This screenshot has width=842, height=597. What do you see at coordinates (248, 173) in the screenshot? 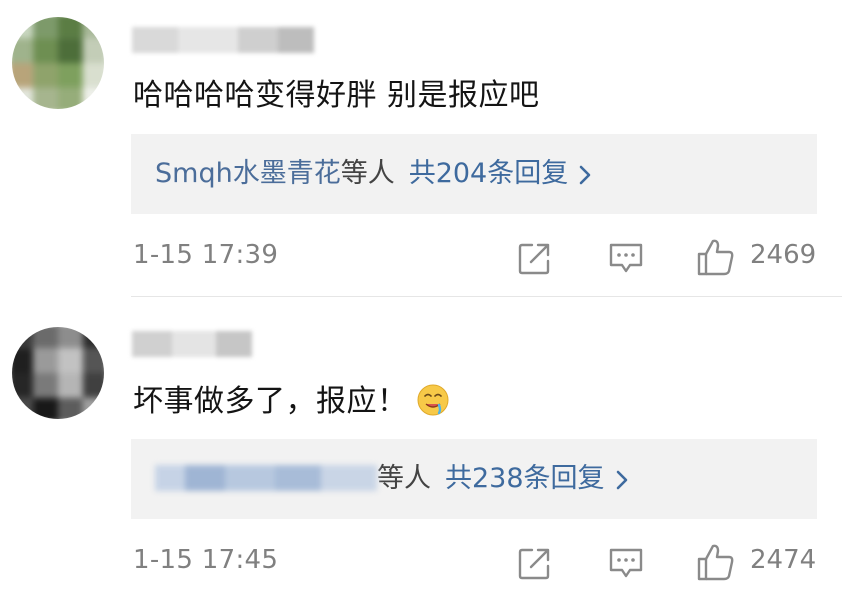
I see `reply-user-link: Smqh水墨青花` at bounding box center [248, 173].